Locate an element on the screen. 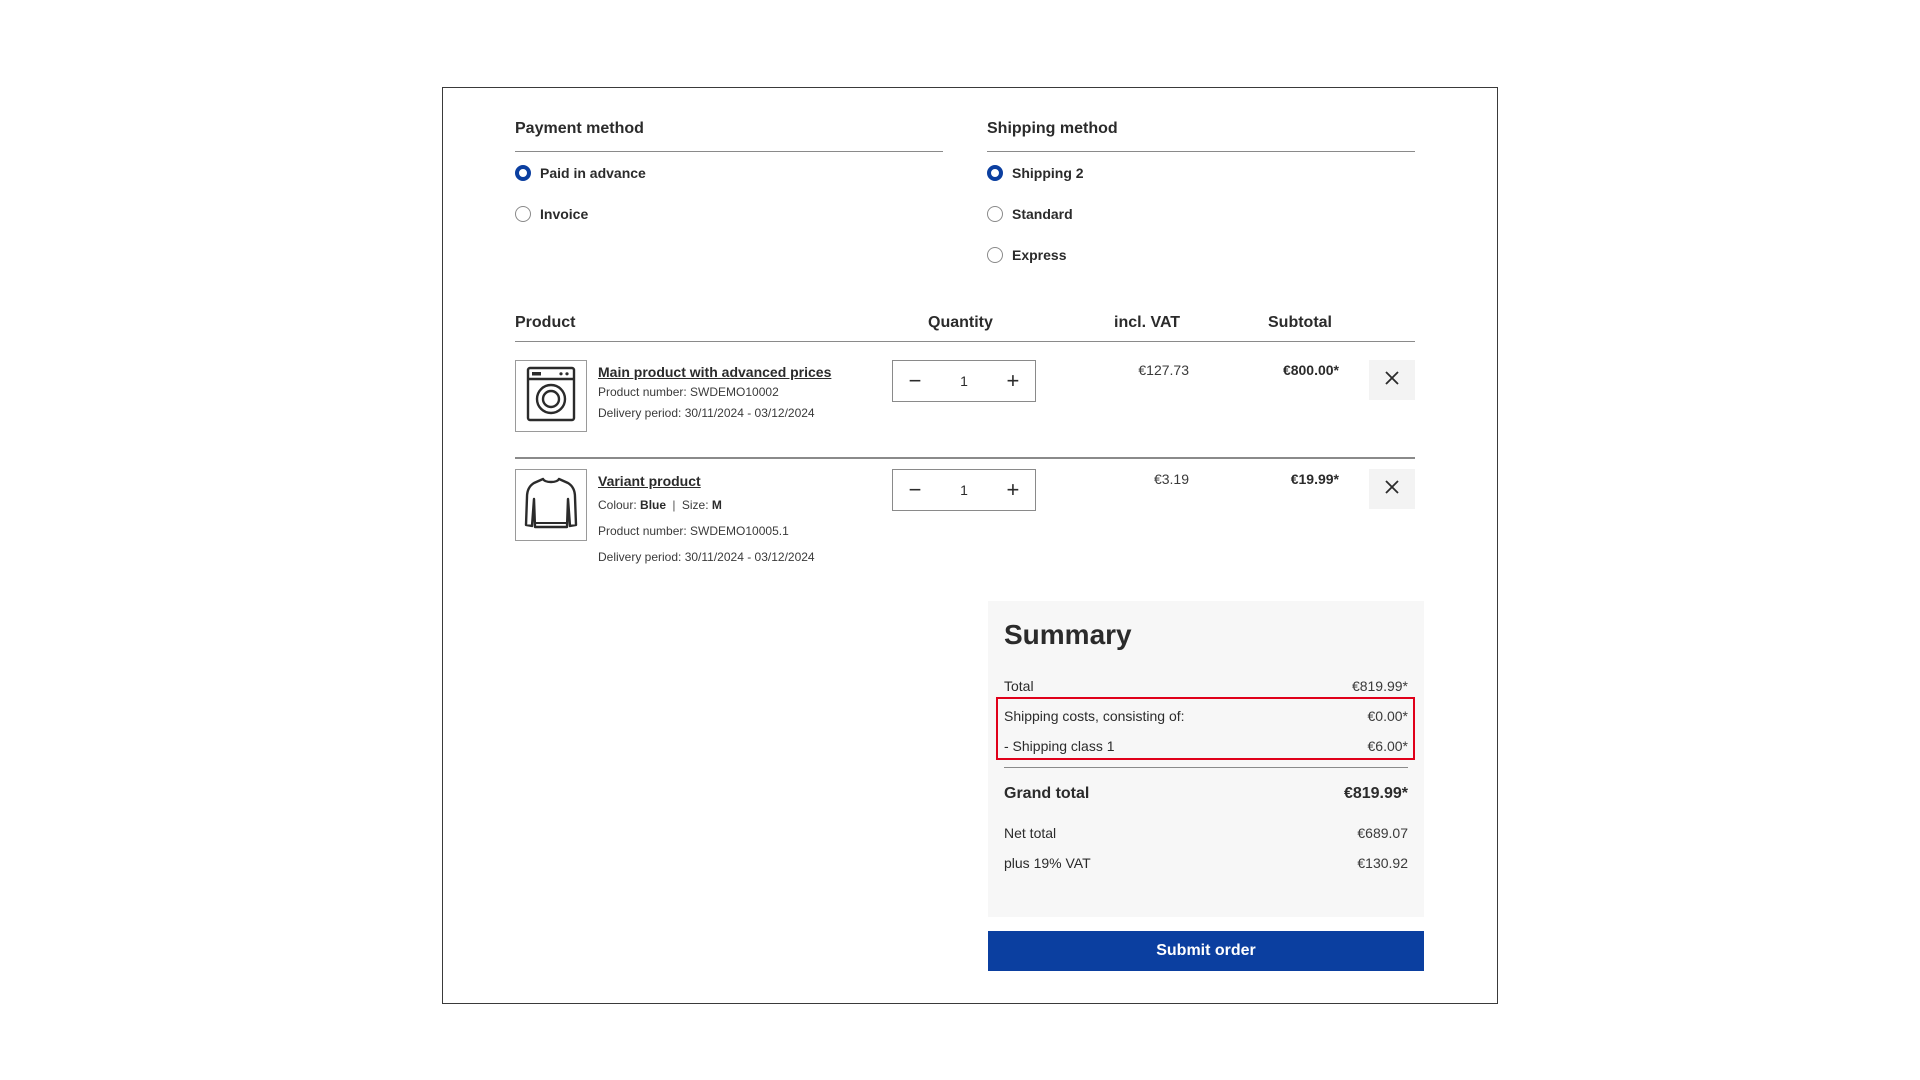 The image size is (1920, 1080). option-label: Shipping 2 is located at coordinates (1048, 172).